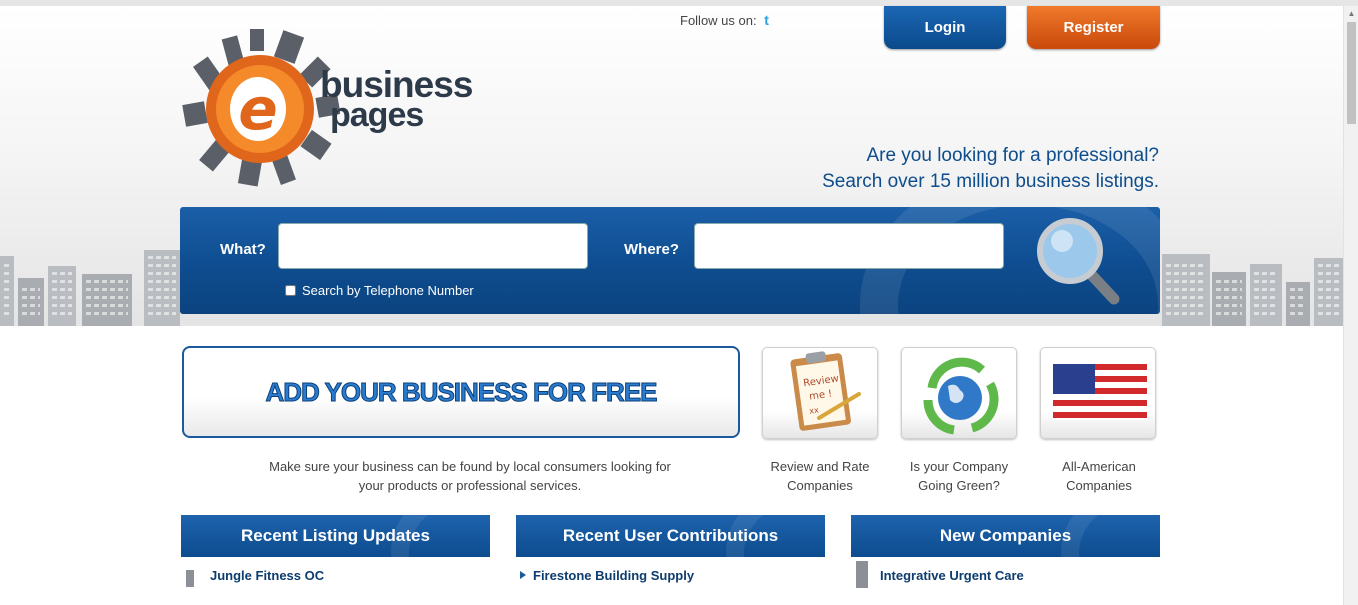  Describe the element at coordinates (825, 391) in the screenshot. I see `review-clipboard-icon: Review me ! xx` at that location.